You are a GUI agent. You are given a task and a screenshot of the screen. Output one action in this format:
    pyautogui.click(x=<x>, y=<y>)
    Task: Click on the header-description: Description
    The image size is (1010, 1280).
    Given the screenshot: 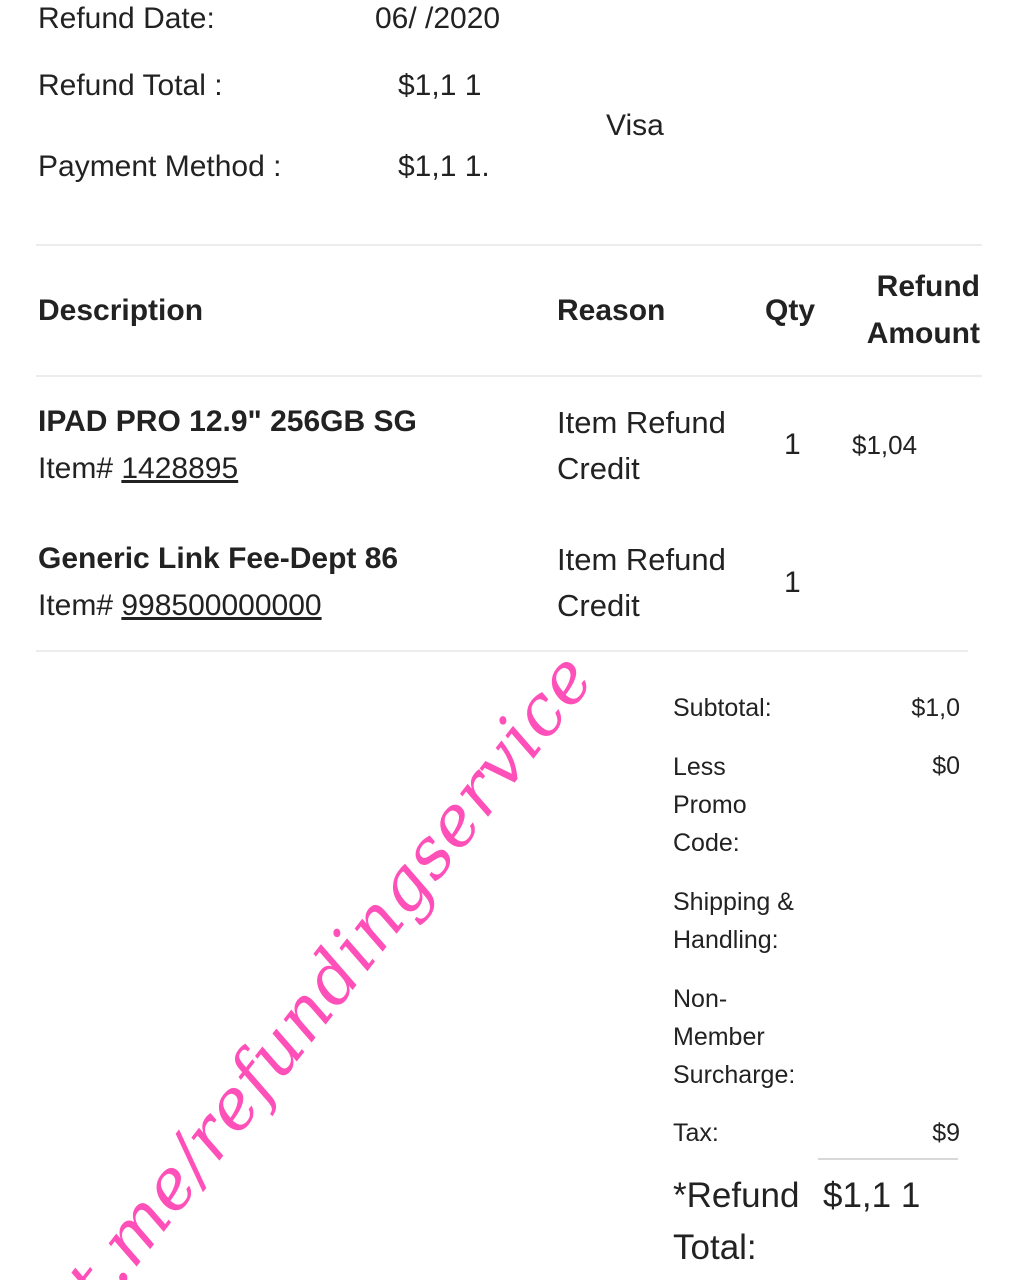 What is the action you would take?
    pyautogui.click(x=121, y=310)
    